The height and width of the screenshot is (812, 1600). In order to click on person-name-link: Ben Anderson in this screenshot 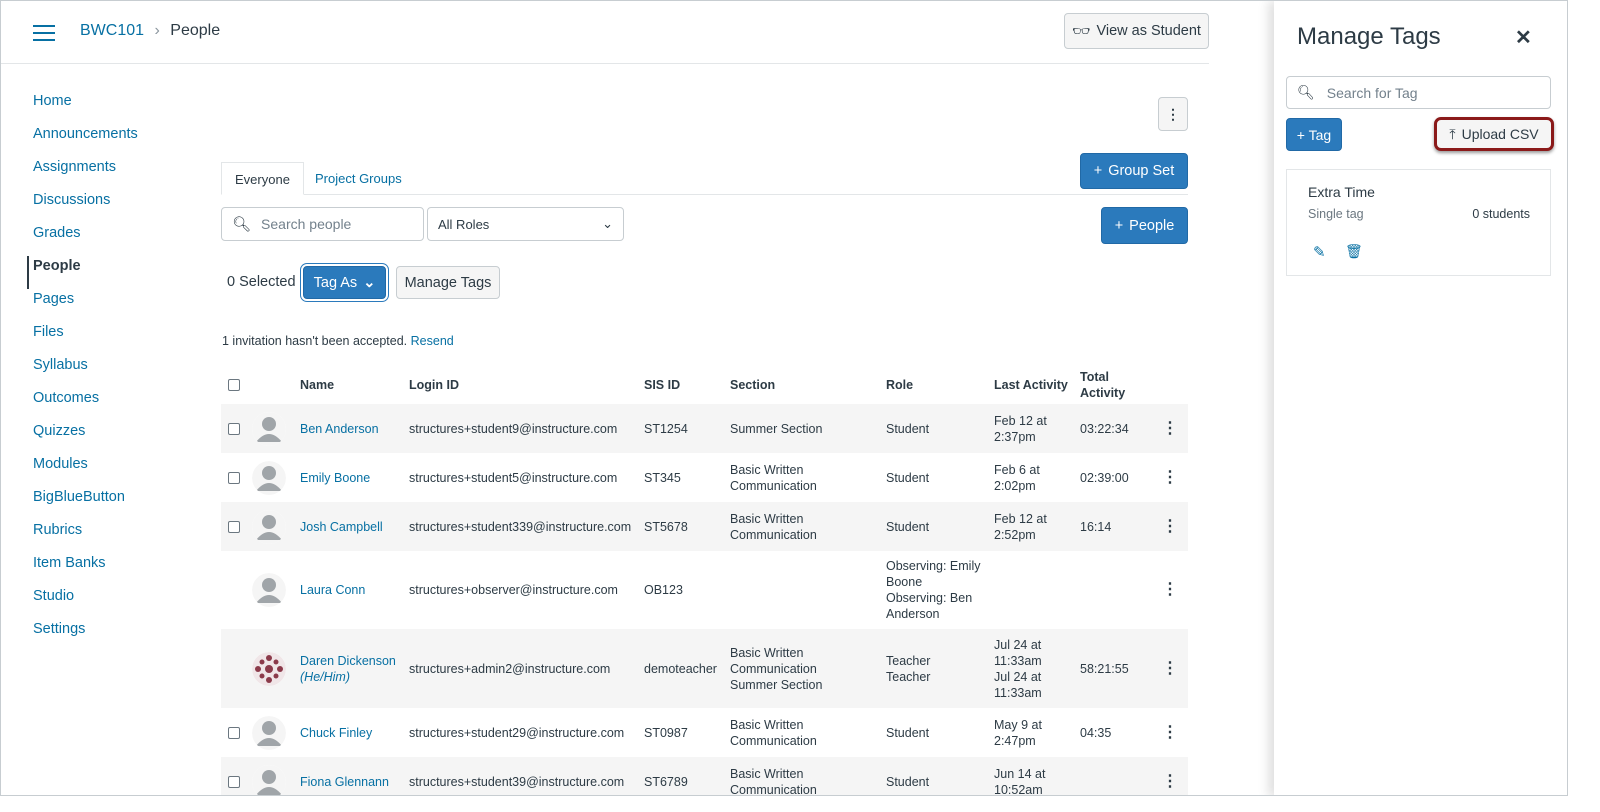, I will do `click(339, 429)`.